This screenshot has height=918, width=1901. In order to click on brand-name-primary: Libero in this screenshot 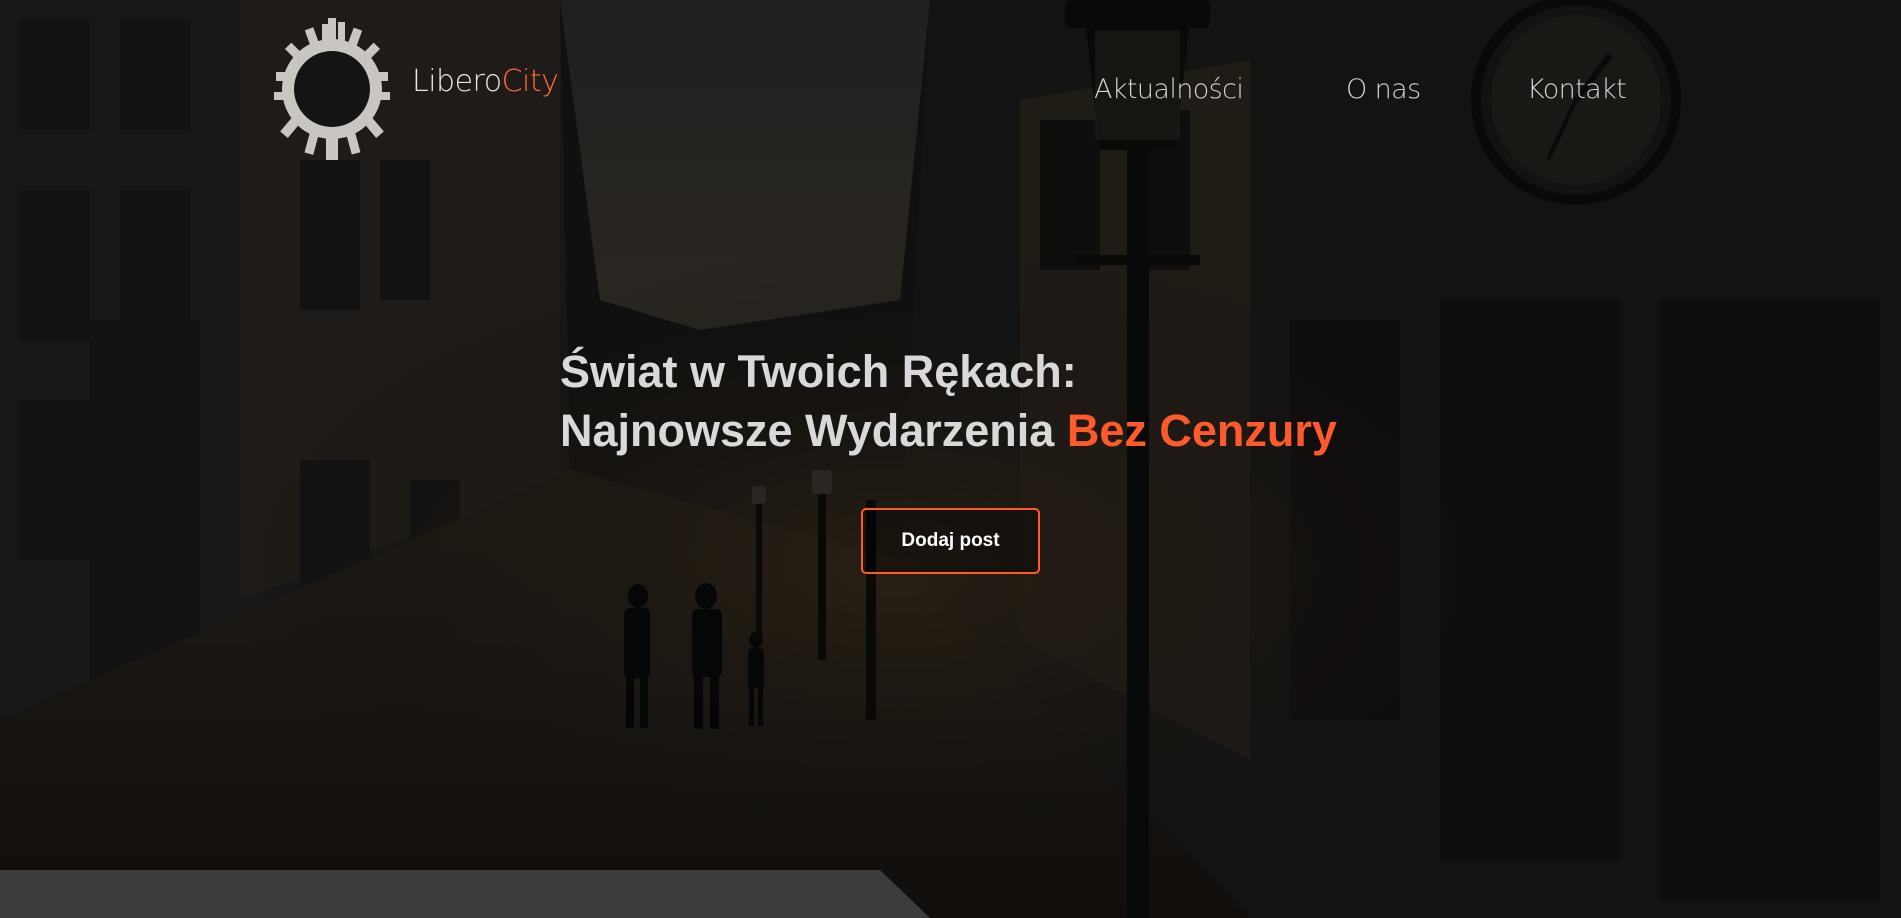, I will do `click(457, 81)`.